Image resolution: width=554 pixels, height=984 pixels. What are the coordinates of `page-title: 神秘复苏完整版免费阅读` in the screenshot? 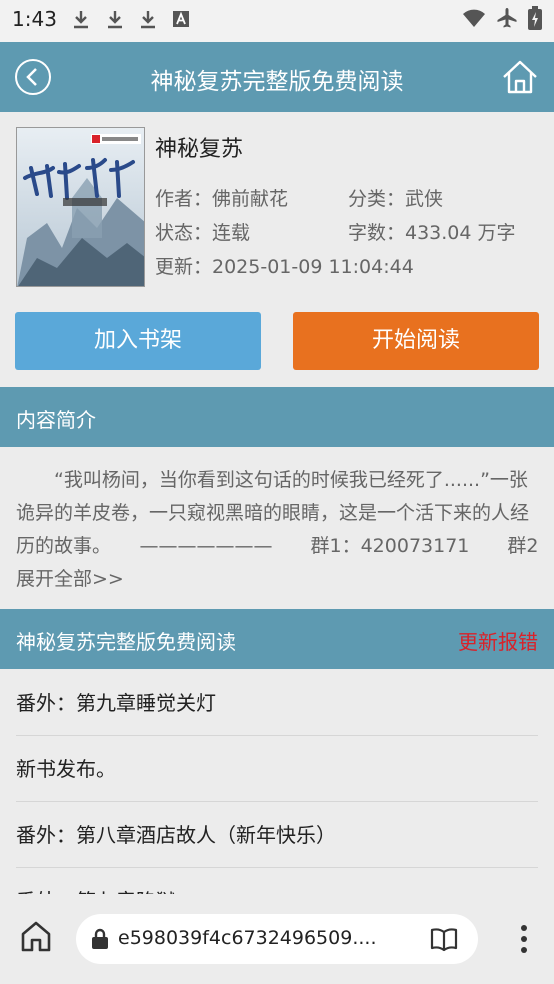 It's located at (277, 82).